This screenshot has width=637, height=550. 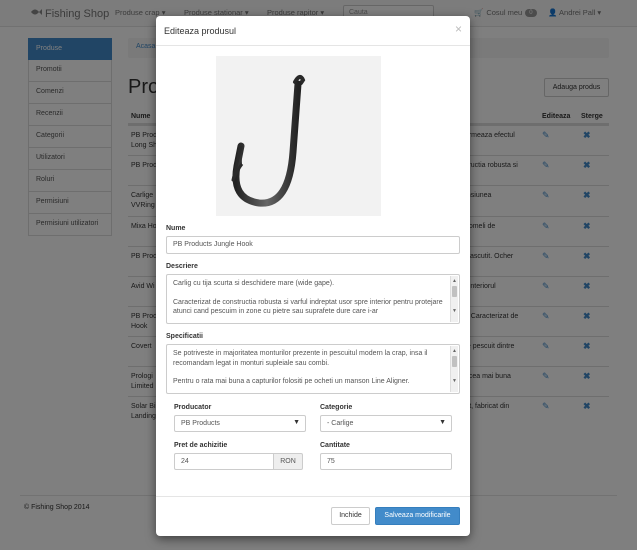 I want to click on fish-hook-icon, so click(x=268, y=141).